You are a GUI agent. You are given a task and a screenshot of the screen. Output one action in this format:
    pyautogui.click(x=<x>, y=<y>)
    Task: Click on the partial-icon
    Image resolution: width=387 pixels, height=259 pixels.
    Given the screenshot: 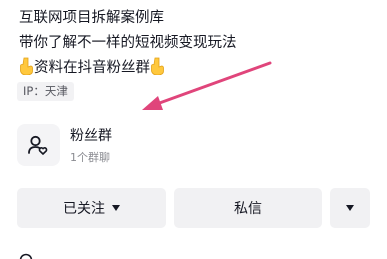 What is the action you would take?
    pyautogui.click(x=26, y=255)
    